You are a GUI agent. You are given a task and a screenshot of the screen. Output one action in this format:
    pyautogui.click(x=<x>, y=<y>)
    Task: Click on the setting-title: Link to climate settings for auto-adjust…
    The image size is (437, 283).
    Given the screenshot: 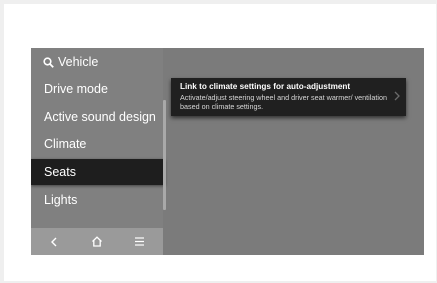 What is the action you would take?
    pyautogui.click(x=265, y=86)
    